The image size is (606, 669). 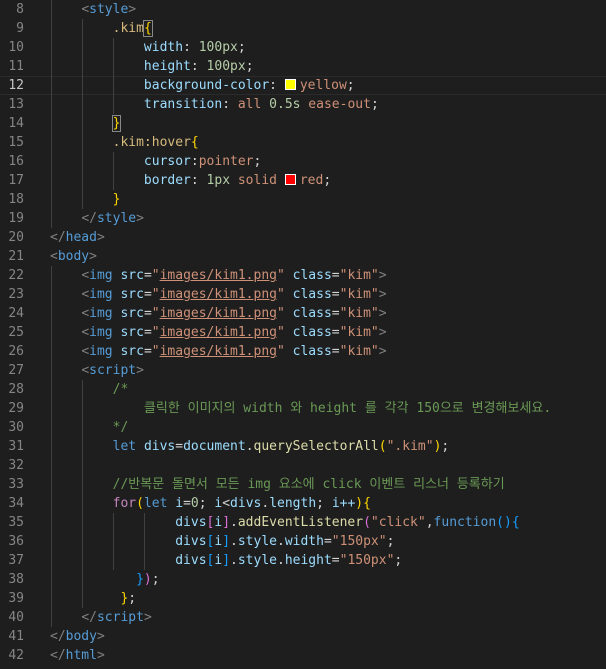 What do you see at coordinates (16, 503) in the screenshot?
I see `line-number: 34` at bounding box center [16, 503].